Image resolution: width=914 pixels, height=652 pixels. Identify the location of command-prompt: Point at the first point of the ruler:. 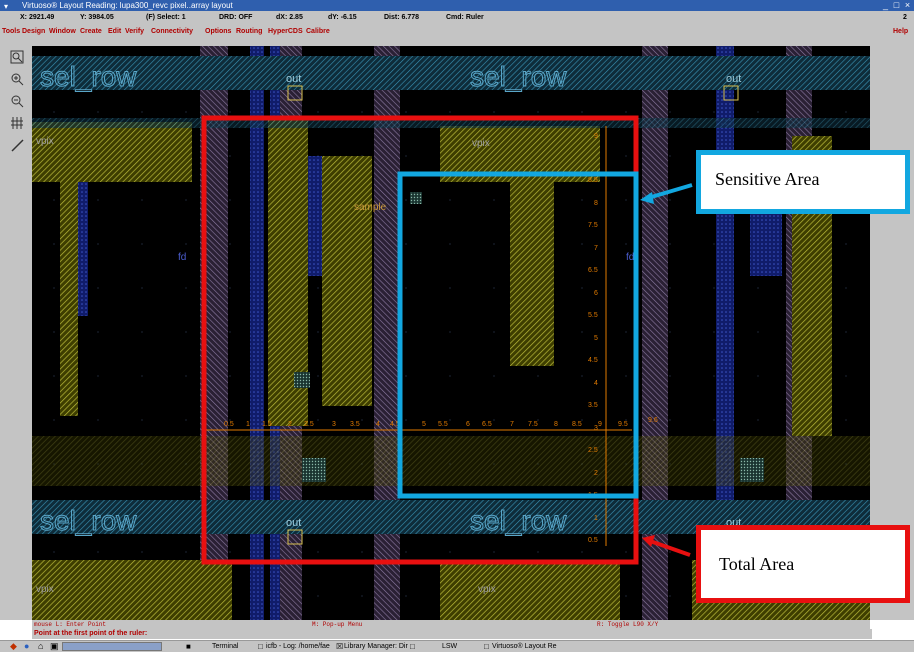
(452, 634).